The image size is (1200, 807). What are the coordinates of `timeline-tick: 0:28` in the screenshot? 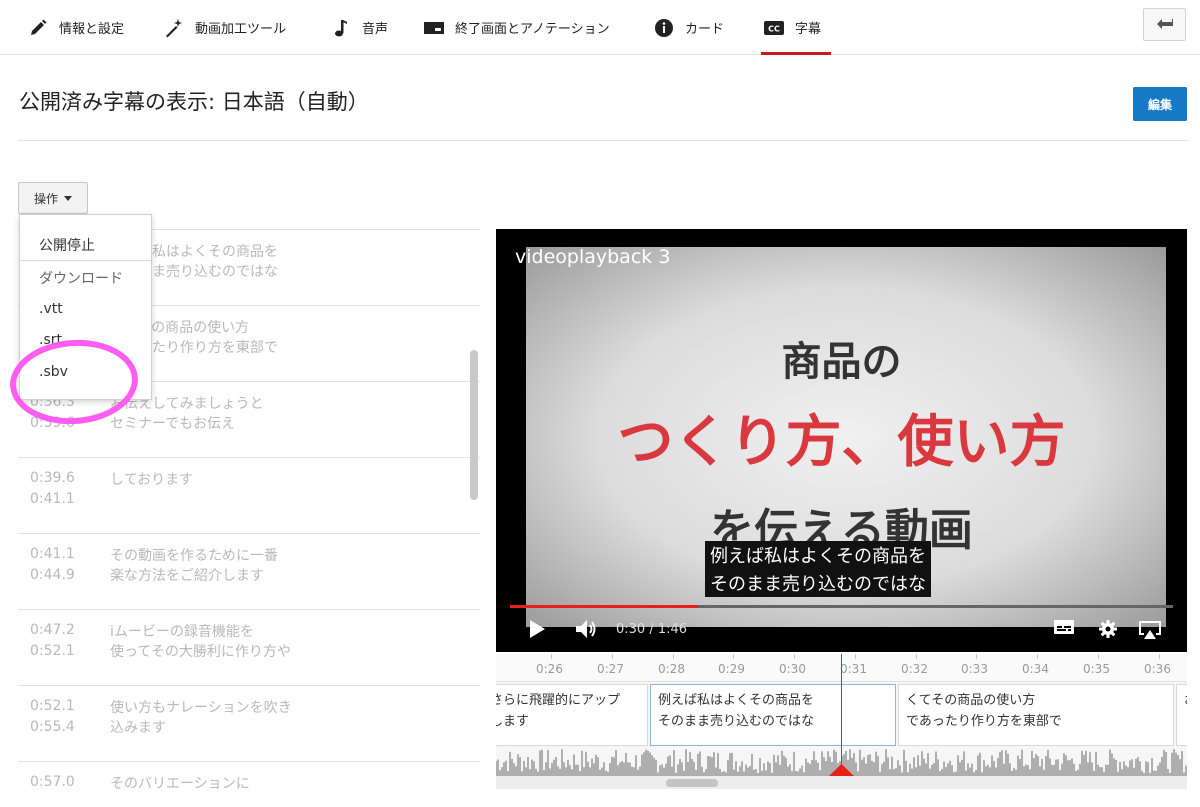 It's located at (671, 669).